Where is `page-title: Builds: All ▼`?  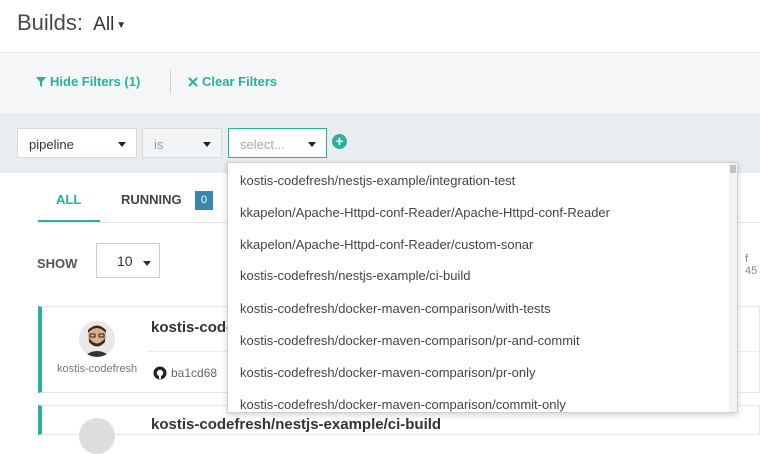
page-title: Builds: All ▼ is located at coordinates (71, 23).